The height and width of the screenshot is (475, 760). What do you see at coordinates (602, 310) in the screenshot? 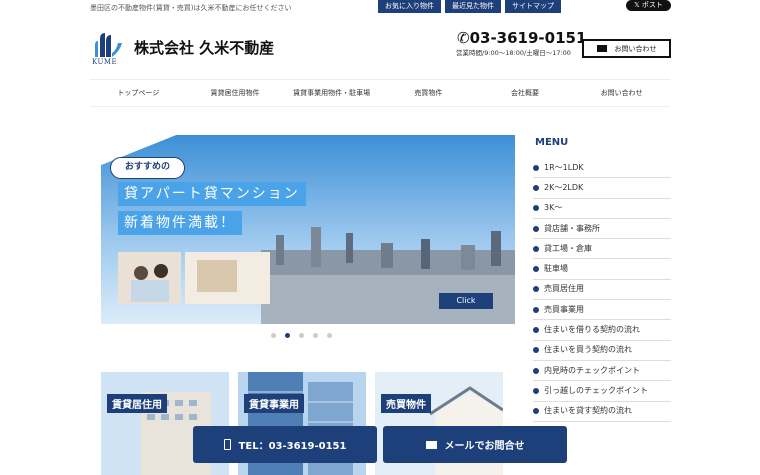
I see `sidebar-item-sale-business: 売買事業用` at bounding box center [602, 310].